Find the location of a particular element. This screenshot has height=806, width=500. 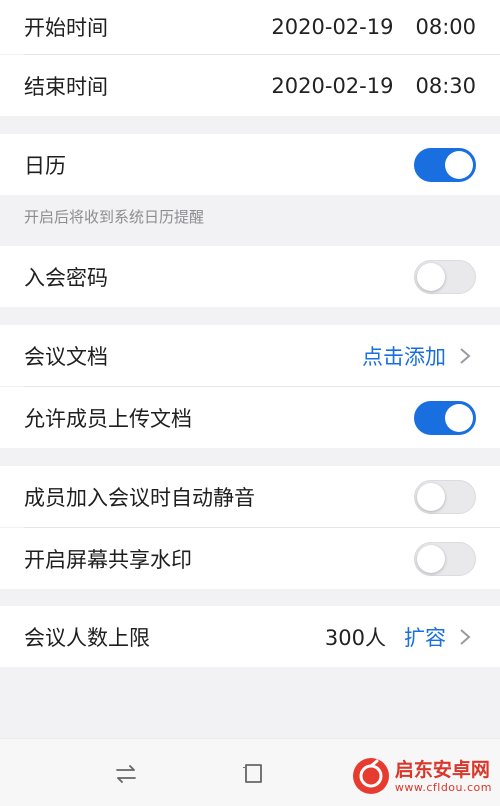

capacity-value: 300人 is located at coordinates (355, 637).